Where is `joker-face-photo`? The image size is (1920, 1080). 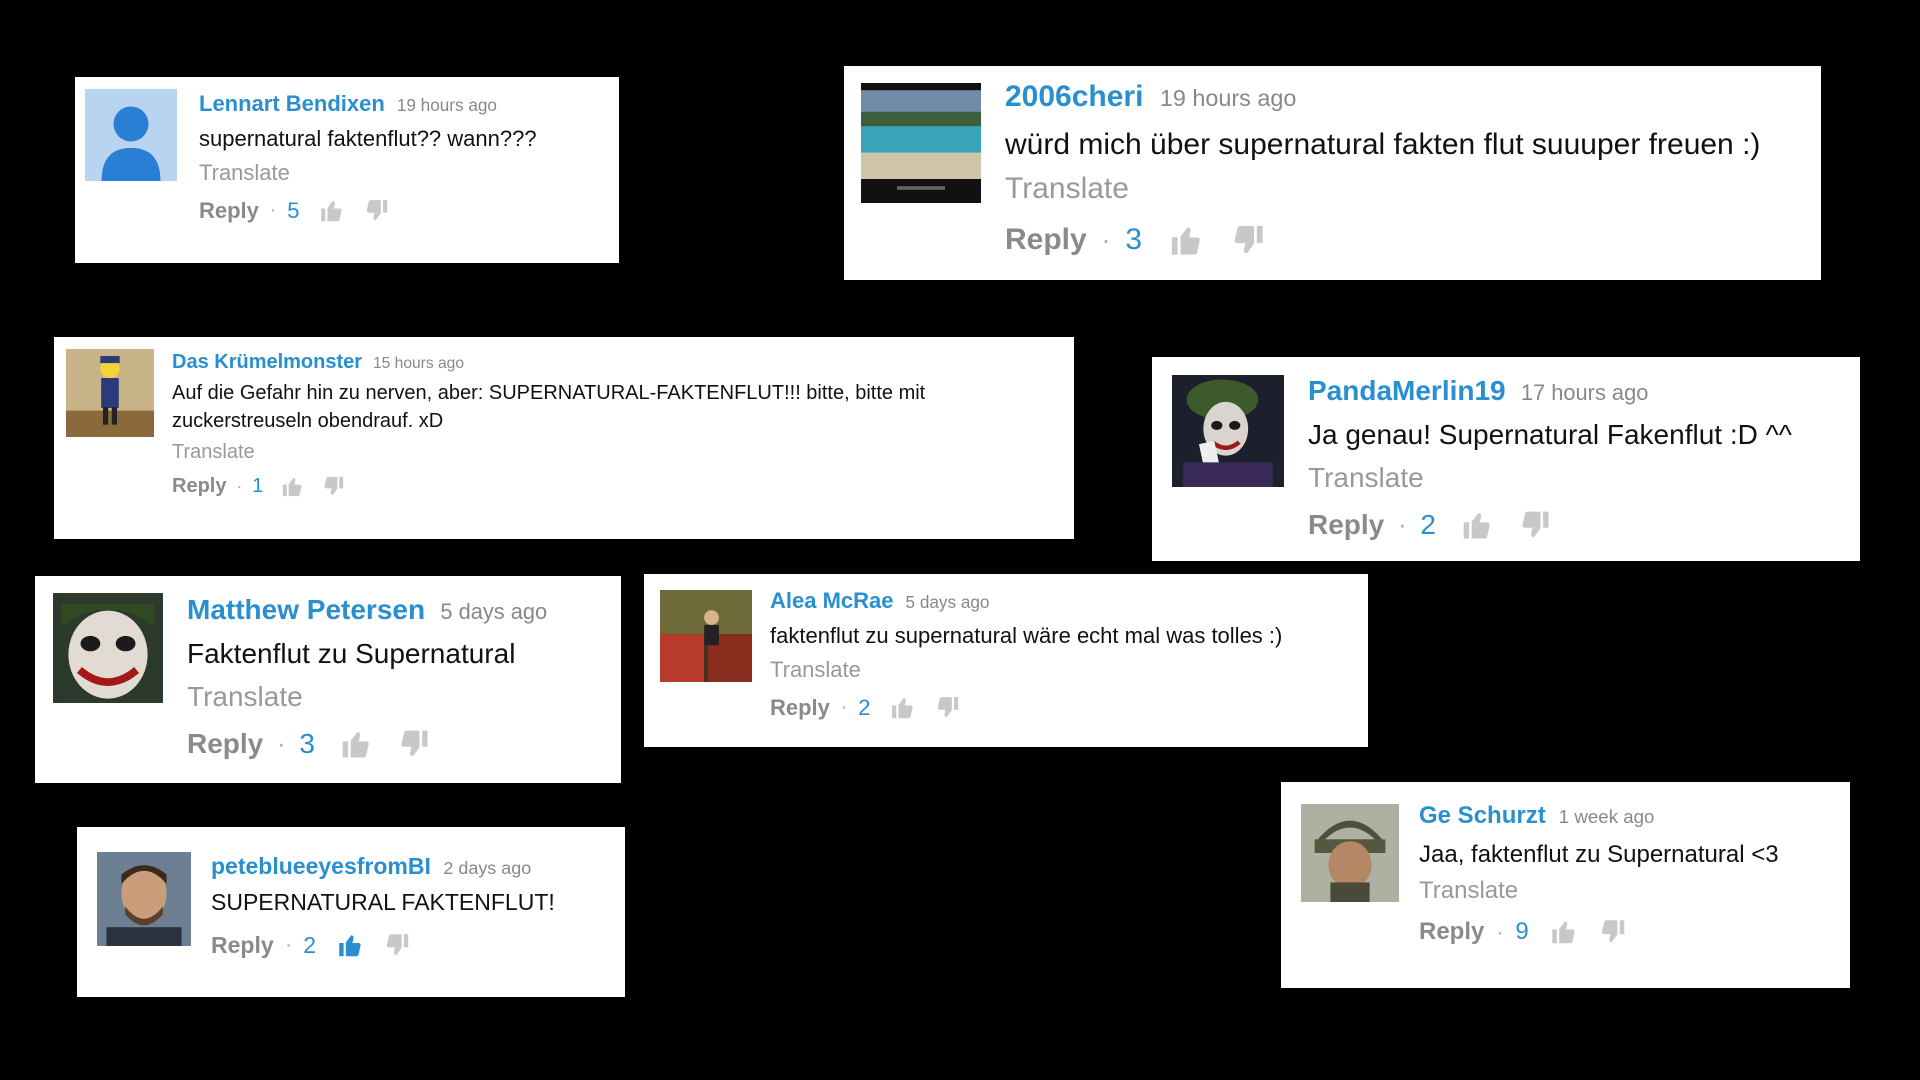 joker-face-photo is located at coordinates (108, 648).